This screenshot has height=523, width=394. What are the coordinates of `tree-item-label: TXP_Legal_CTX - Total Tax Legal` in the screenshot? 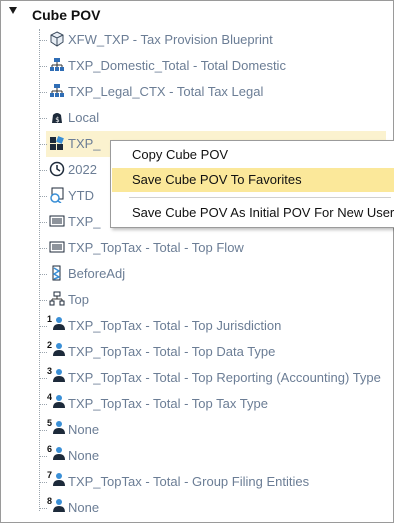 It's located at (166, 91).